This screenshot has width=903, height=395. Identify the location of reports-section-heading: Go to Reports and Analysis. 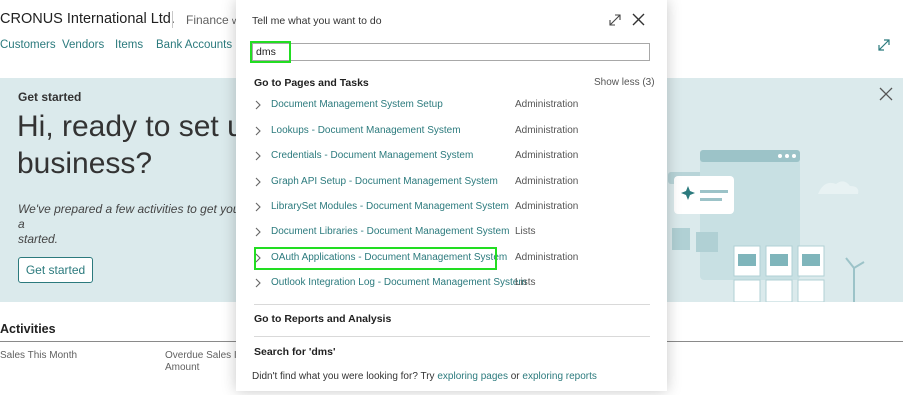
(322, 319).